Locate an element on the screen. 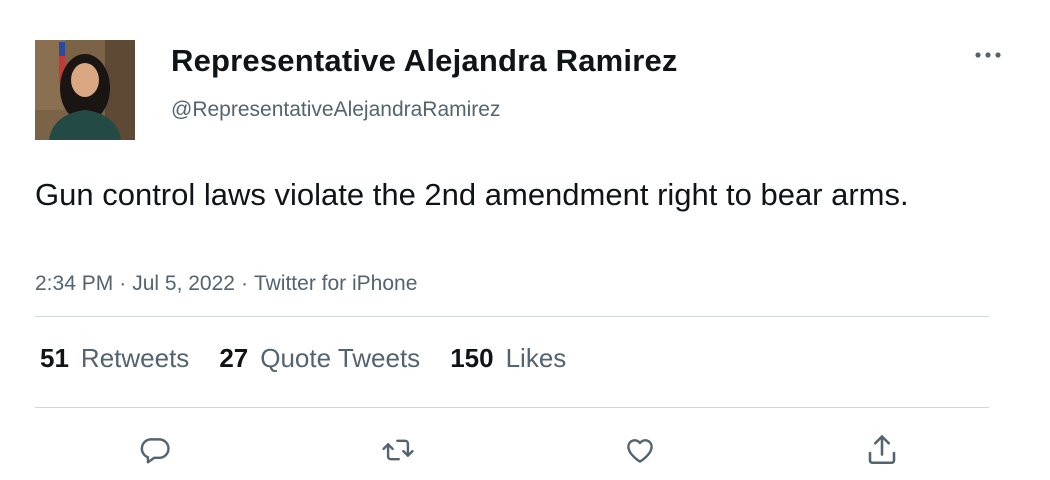 The height and width of the screenshot is (480, 1050). avatar is located at coordinates (85, 90).